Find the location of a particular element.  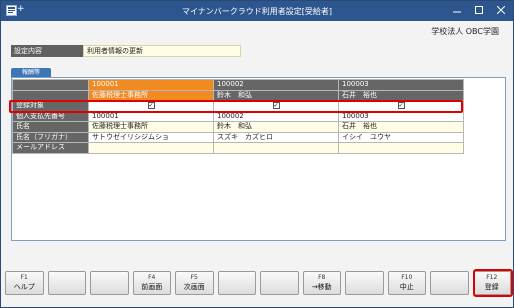

column-header-code: 100001 is located at coordinates (151, 85).